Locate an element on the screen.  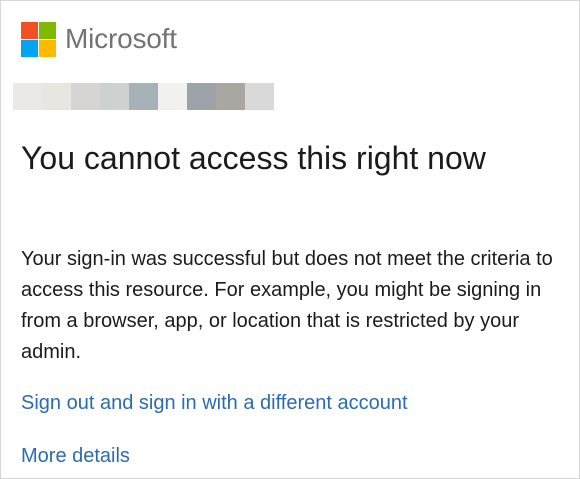
microsoft-logo: Microsoft is located at coordinates (99, 39).